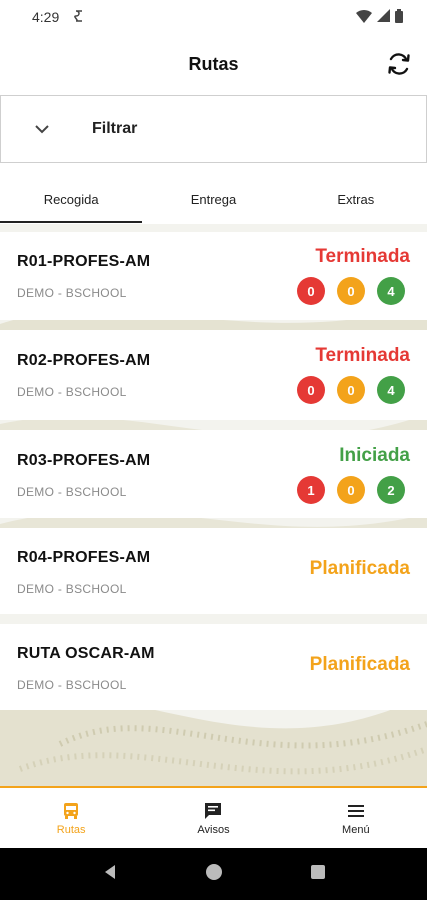 This screenshot has height=900, width=427. I want to click on refresh-icon, so click(399, 64).